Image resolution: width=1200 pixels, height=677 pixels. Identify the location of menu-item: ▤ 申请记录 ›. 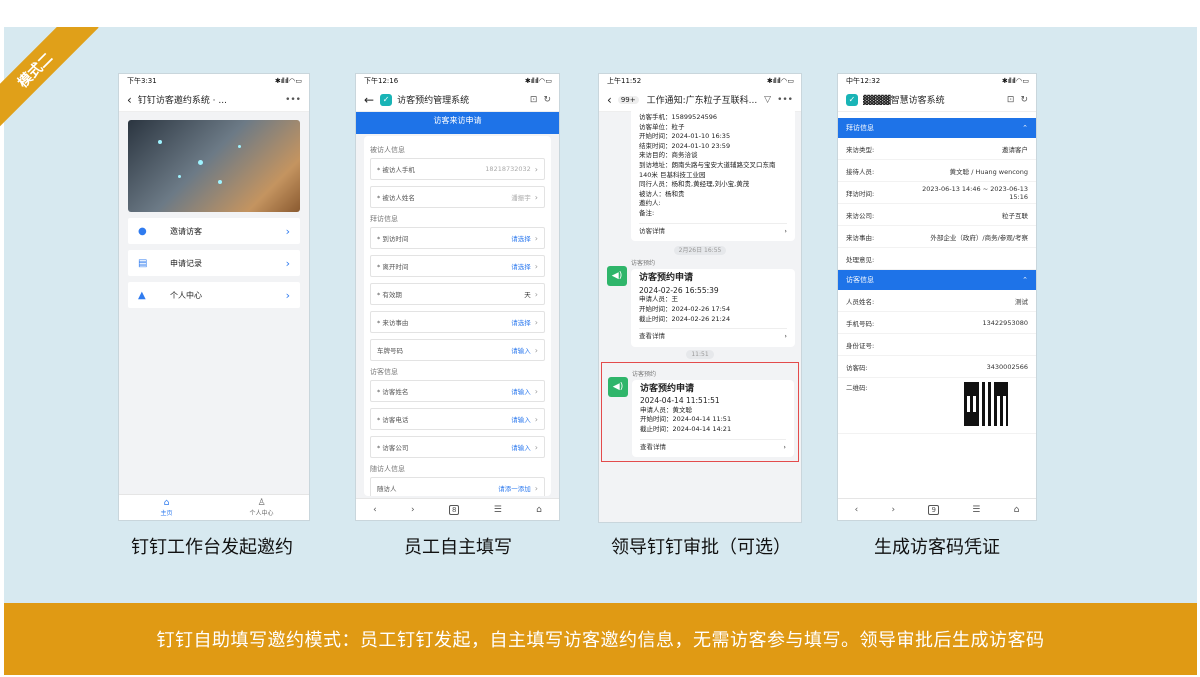
(214, 263).